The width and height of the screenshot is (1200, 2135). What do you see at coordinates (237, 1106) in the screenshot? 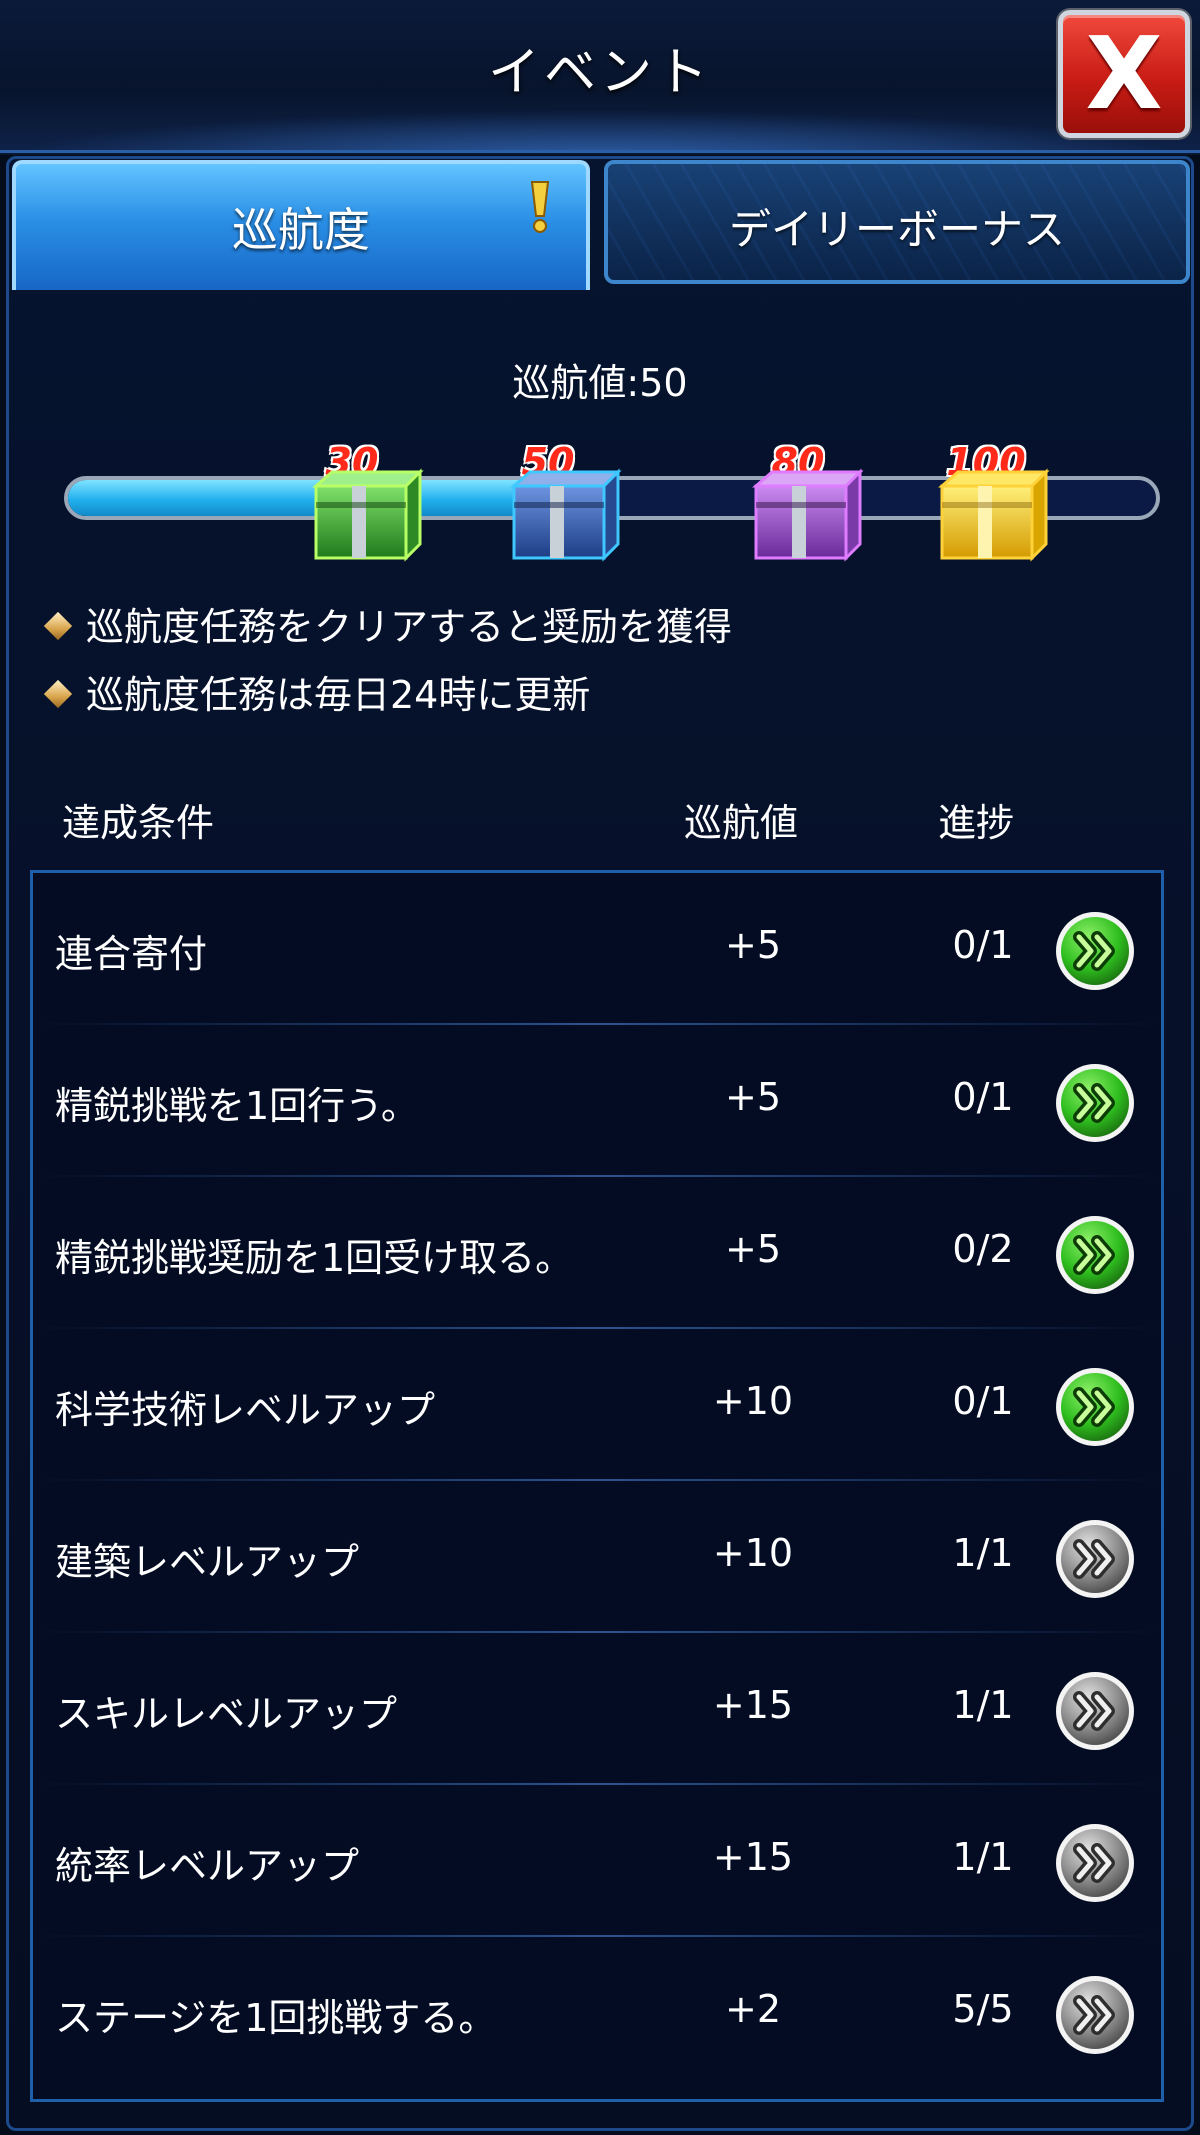
I see `task-name: 精鋭挑戦を1回行う。` at bounding box center [237, 1106].